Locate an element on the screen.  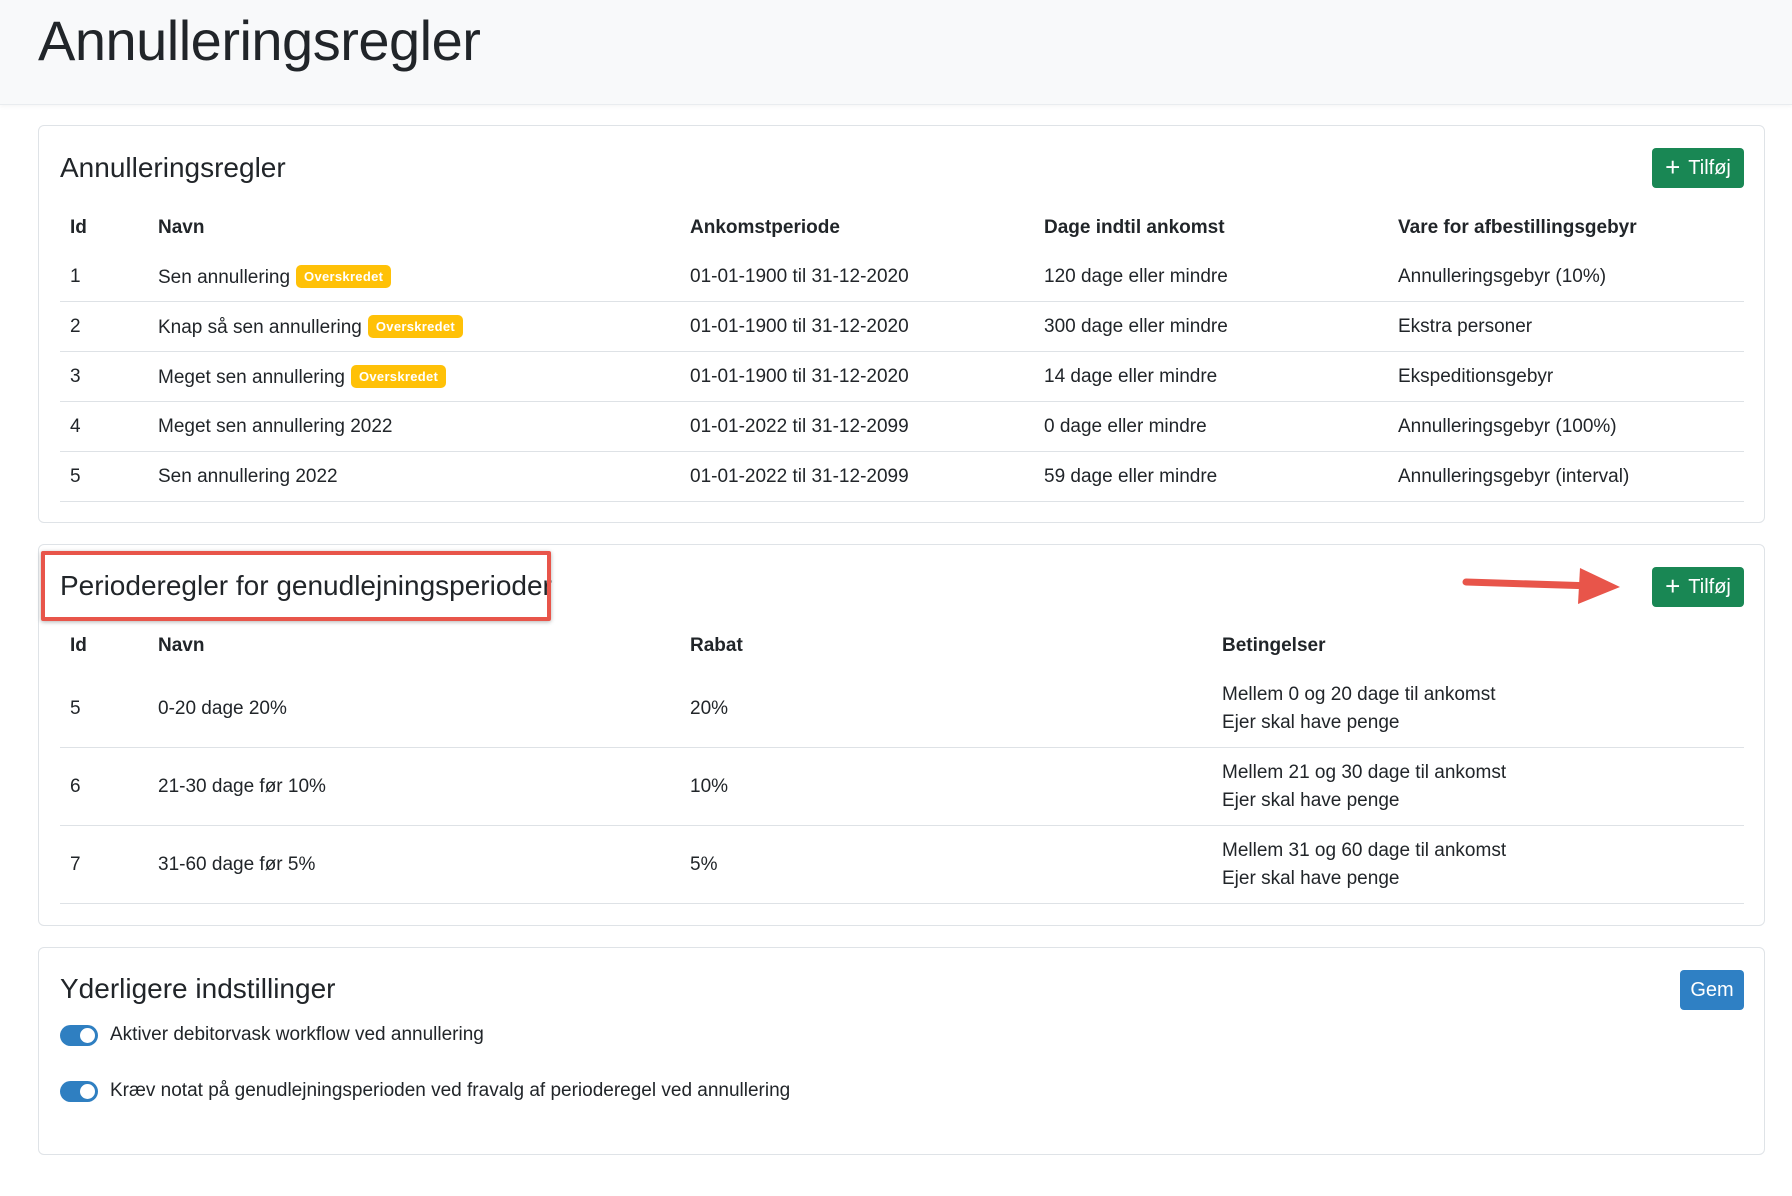
col-discount: Rabat is located at coordinates (716, 645).